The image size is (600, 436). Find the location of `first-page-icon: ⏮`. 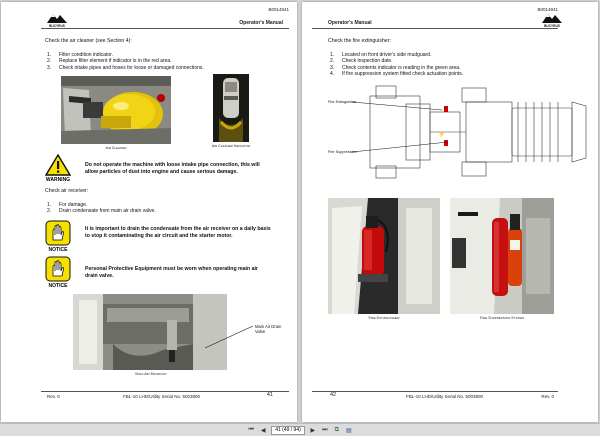

first-page-icon: ⏮ is located at coordinates (251, 430).